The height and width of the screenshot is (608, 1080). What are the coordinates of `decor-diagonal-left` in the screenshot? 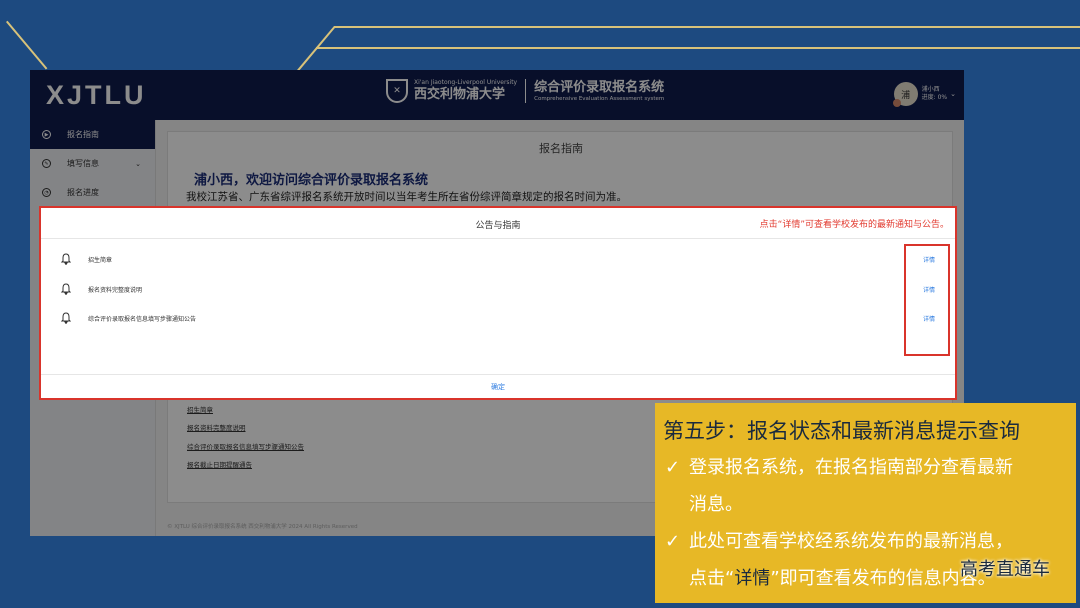 It's located at (27, 45).